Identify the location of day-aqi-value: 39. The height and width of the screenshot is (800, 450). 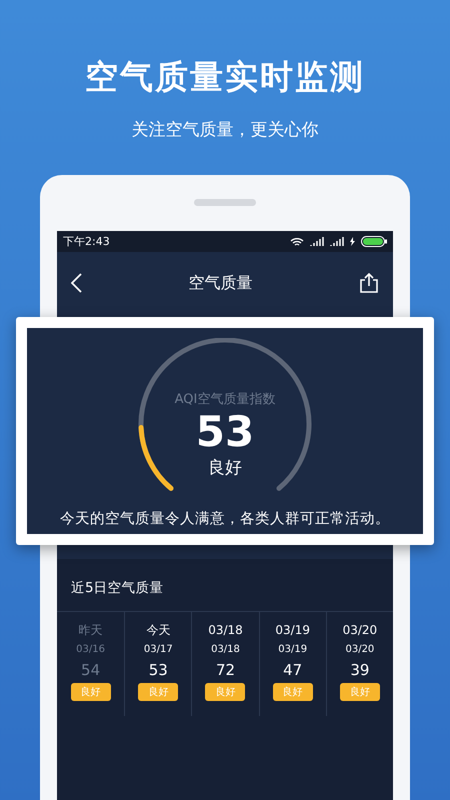
(360, 670).